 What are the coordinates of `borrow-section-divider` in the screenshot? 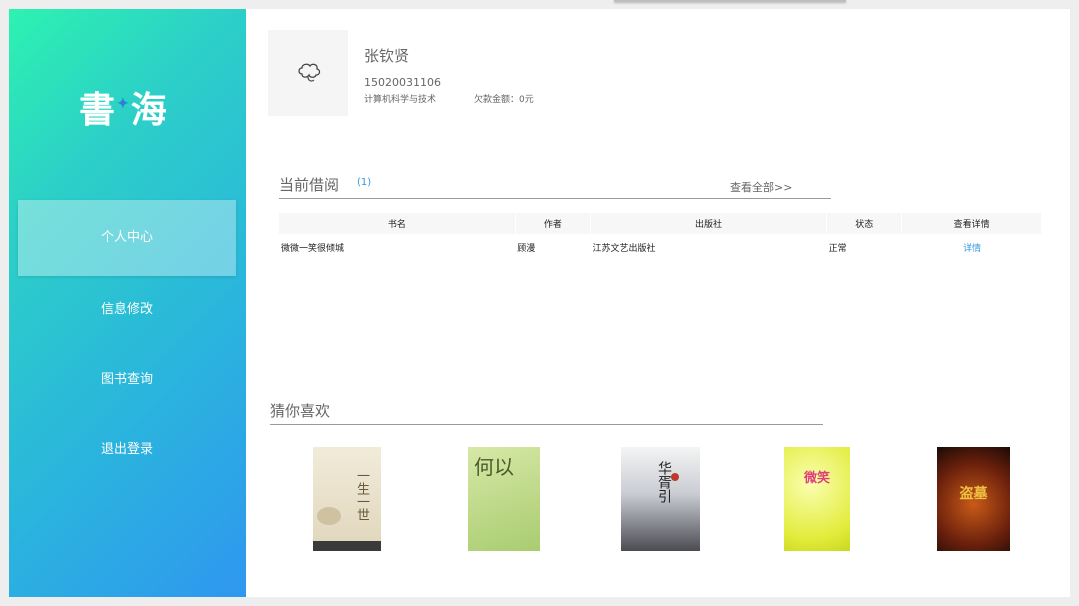 It's located at (555, 198).